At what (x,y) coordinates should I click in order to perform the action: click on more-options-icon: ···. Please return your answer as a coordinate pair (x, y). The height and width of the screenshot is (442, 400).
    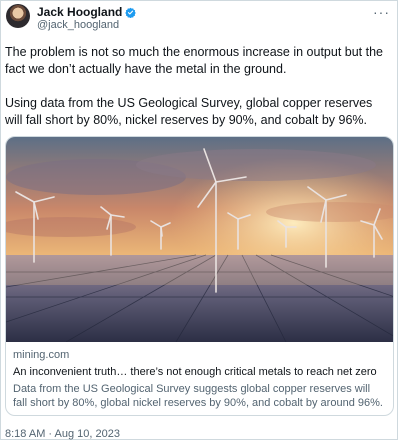
    Looking at the image, I should click on (381, 12).